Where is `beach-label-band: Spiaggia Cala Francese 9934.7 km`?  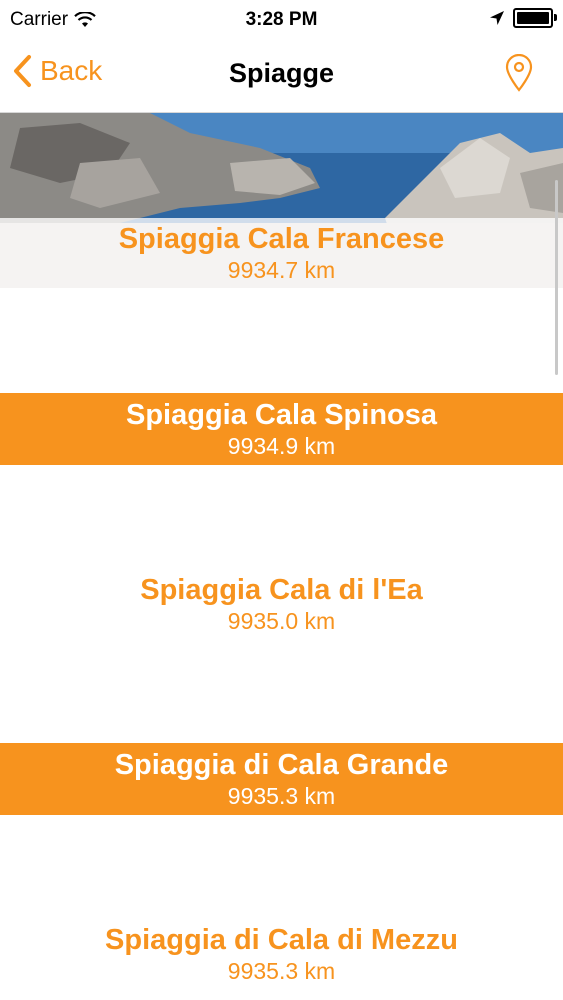 beach-label-band: Spiaggia Cala Francese 9934.7 km is located at coordinates (281, 253).